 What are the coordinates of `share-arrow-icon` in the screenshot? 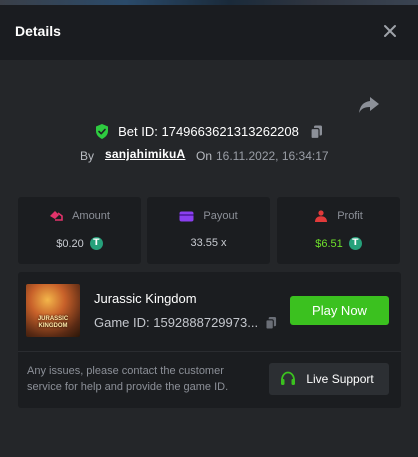 It's located at (369, 105).